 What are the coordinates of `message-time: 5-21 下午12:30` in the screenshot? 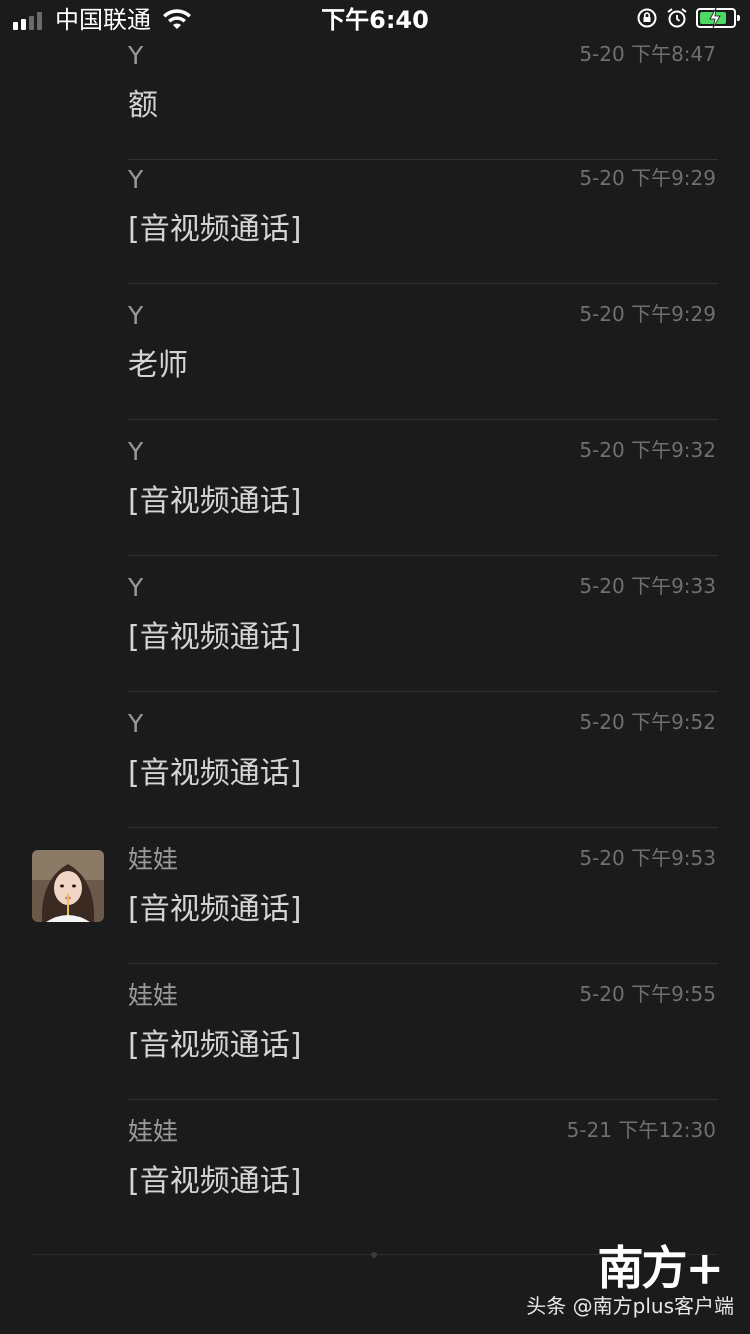 It's located at (641, 1130).